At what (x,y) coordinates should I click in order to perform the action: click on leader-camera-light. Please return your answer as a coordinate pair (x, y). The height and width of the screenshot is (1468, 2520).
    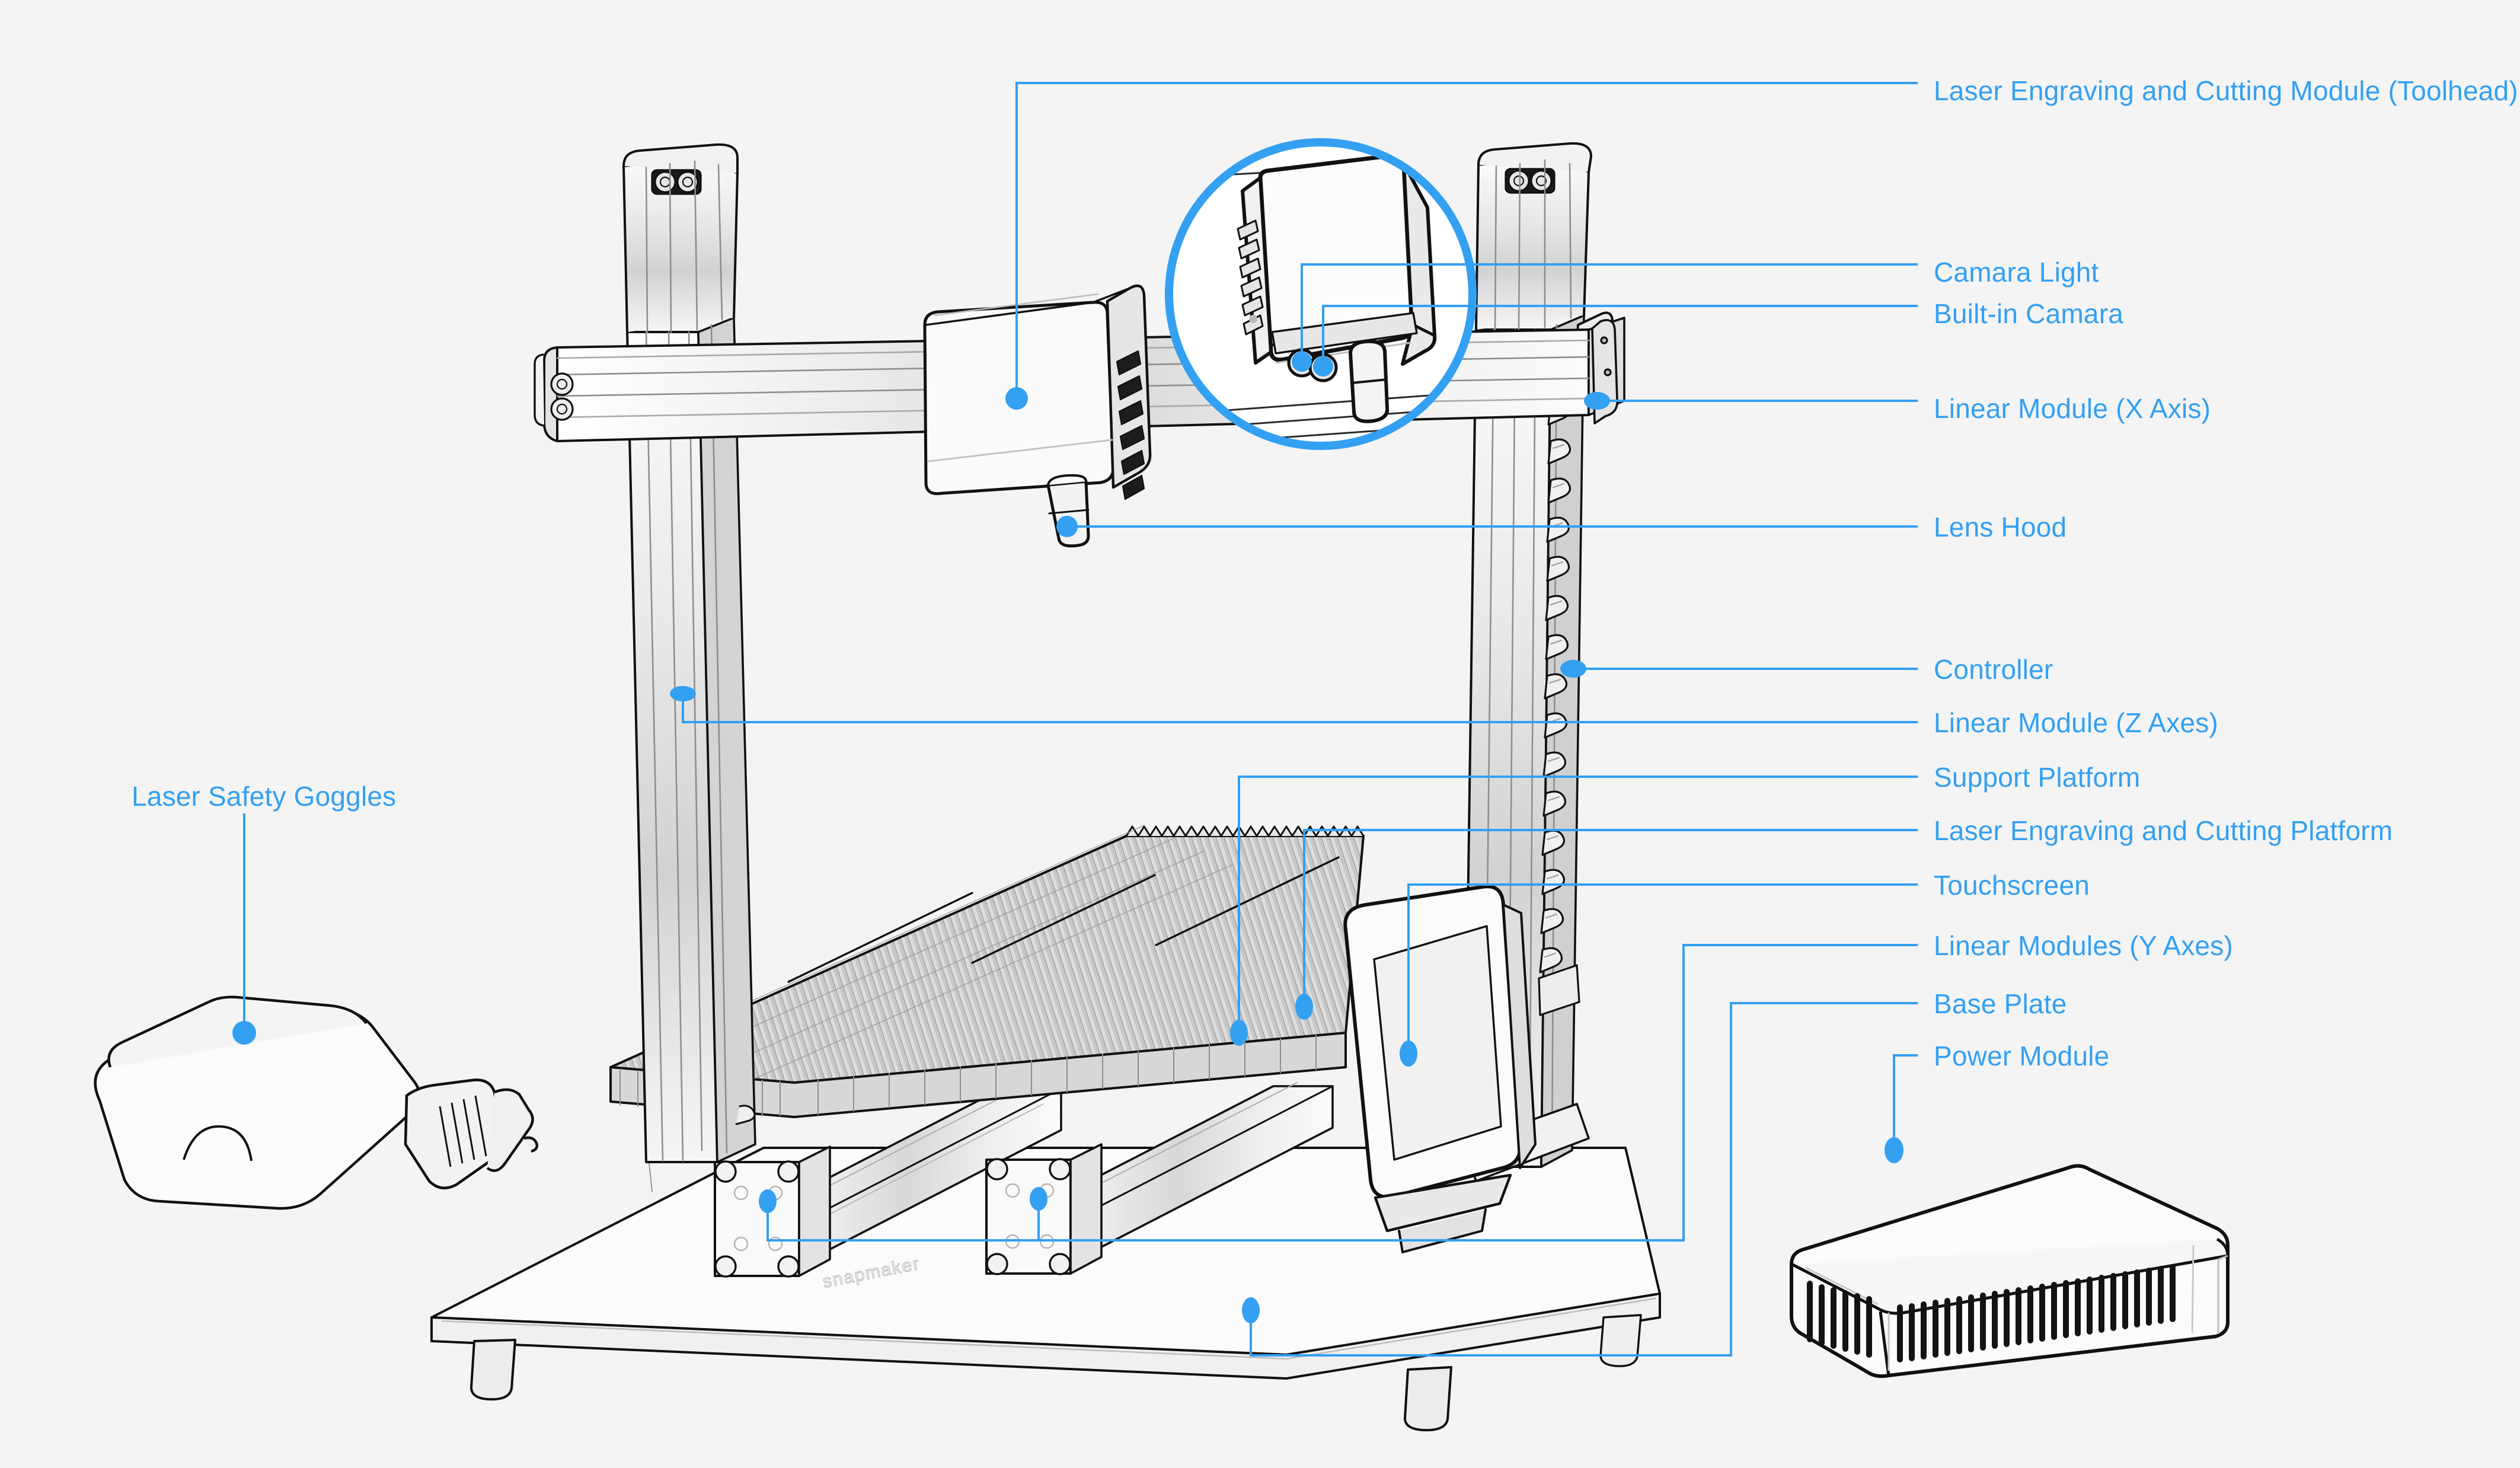
    Looking at the image, I should click on (1605, 317).